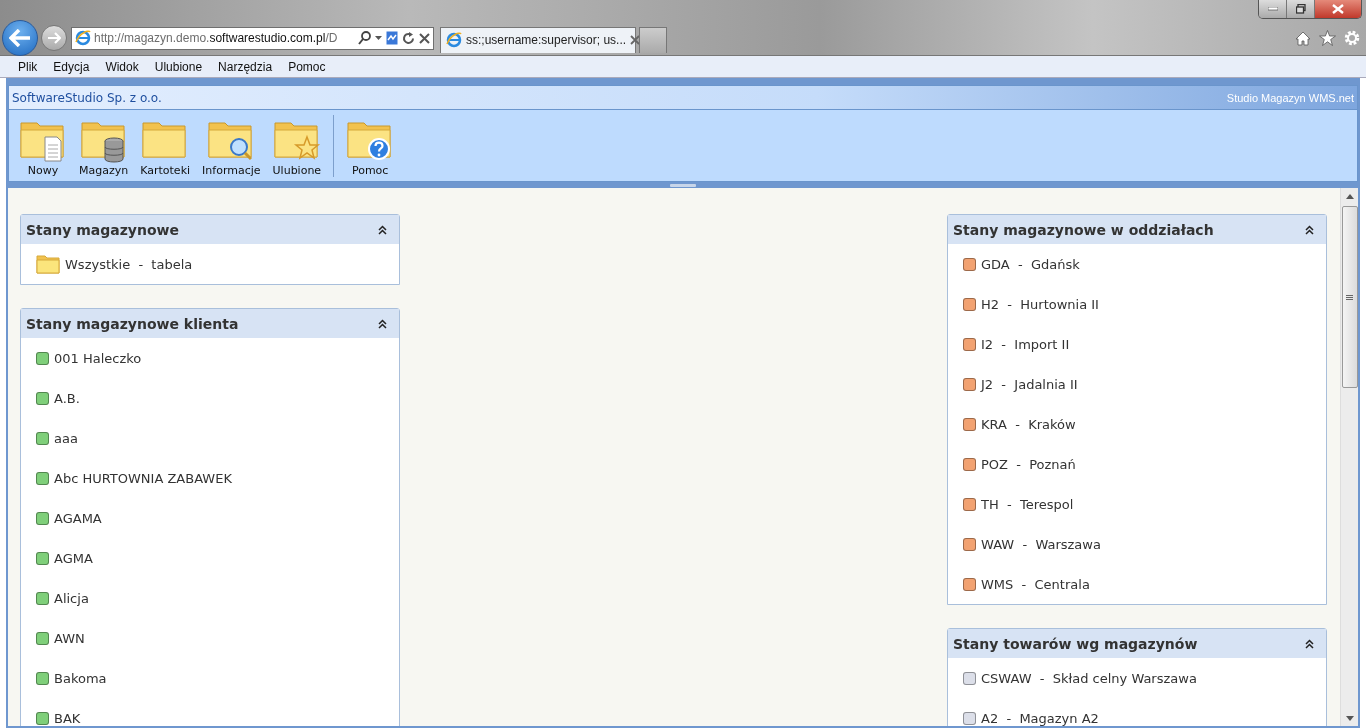 Image resolution: width=1366 pixels, height=728 pixels. Describe the element at coordinates (1040, 304) in the screenshot. I see `list-link: H2 - Hurtownia II` at that location.